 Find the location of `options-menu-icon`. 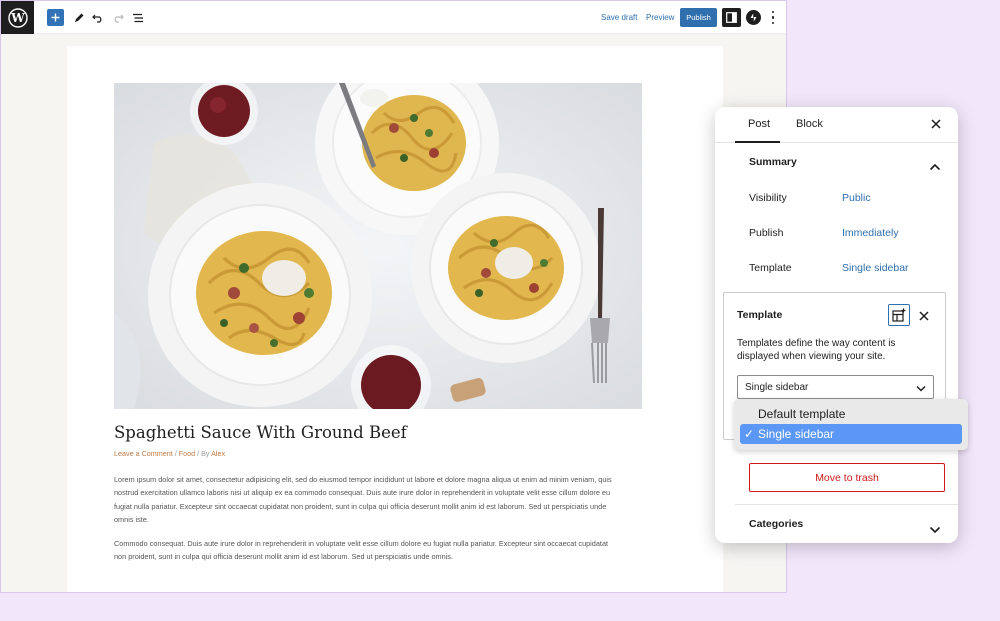

options-menu-icon is located at coordinates (773, 17).